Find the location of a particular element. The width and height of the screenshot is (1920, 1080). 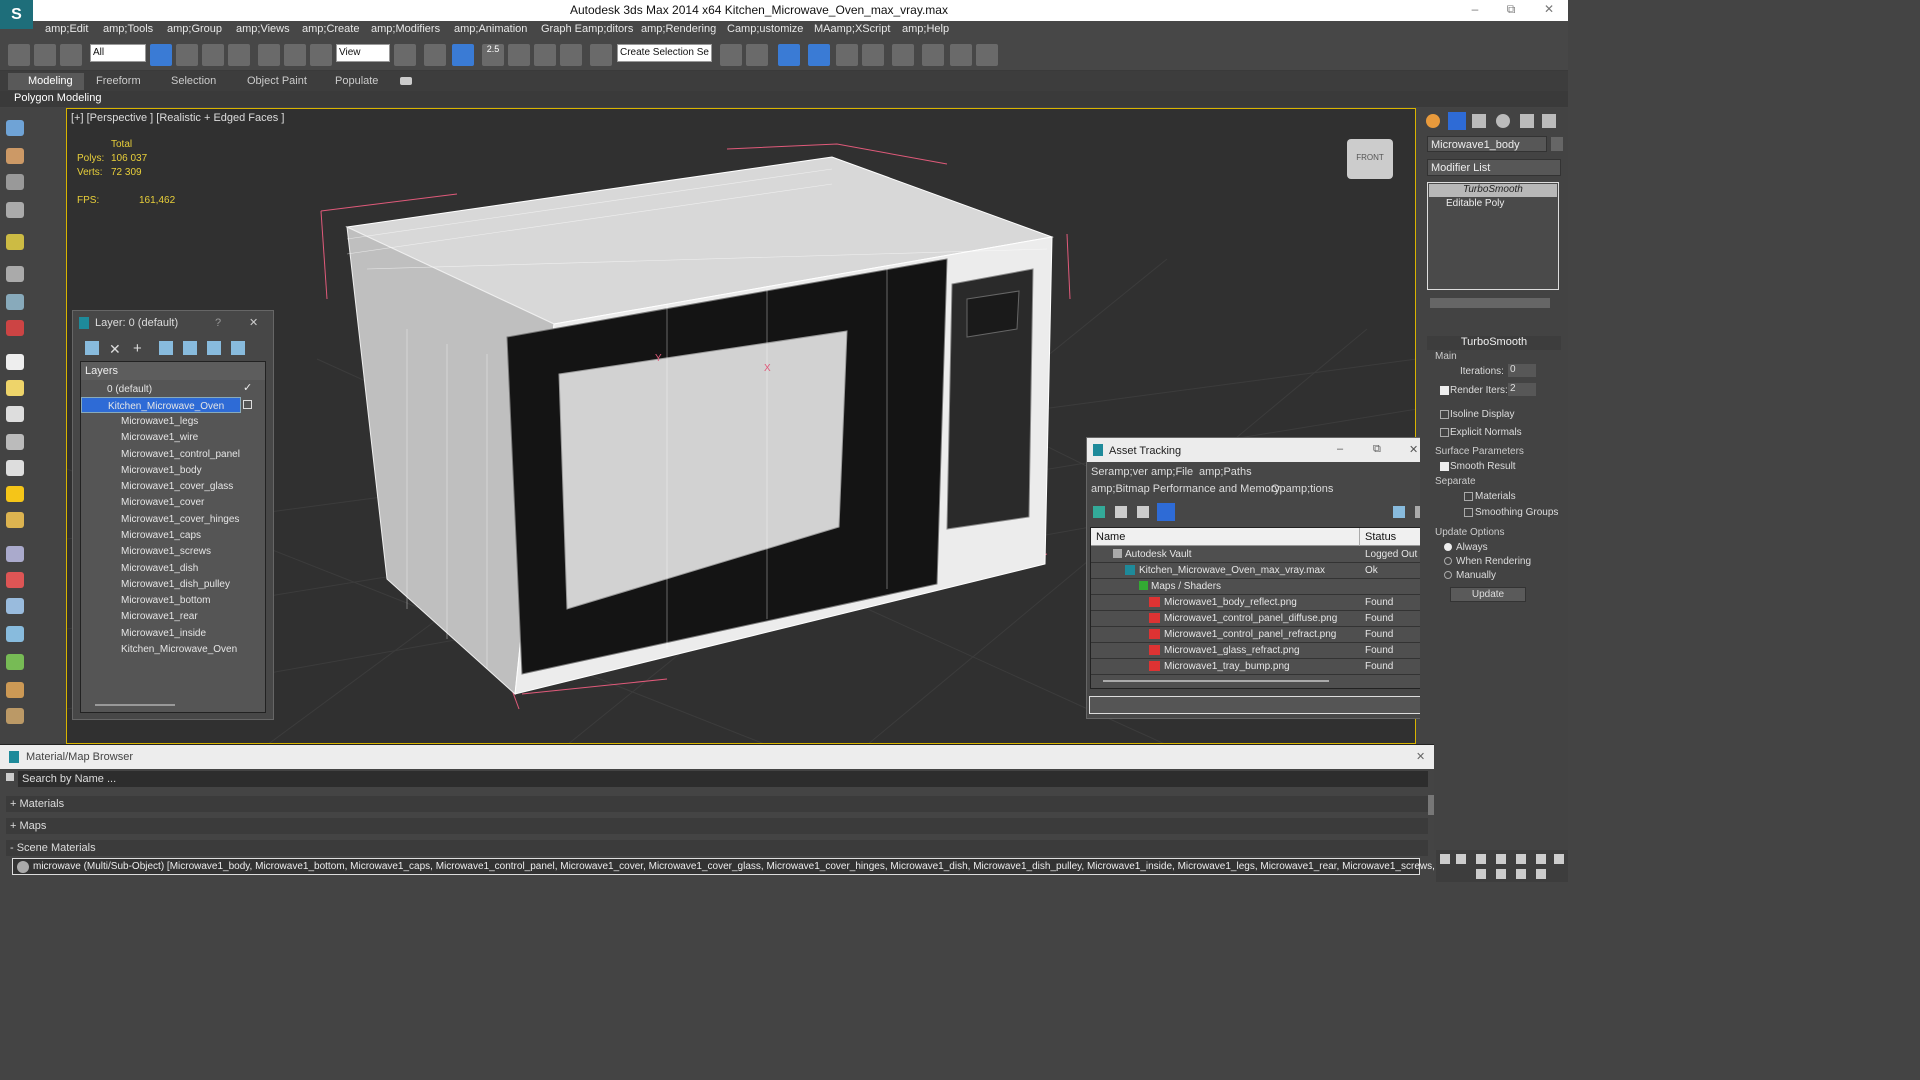

viewcube-icon: FRONT is located at coordinates (1370, 159).